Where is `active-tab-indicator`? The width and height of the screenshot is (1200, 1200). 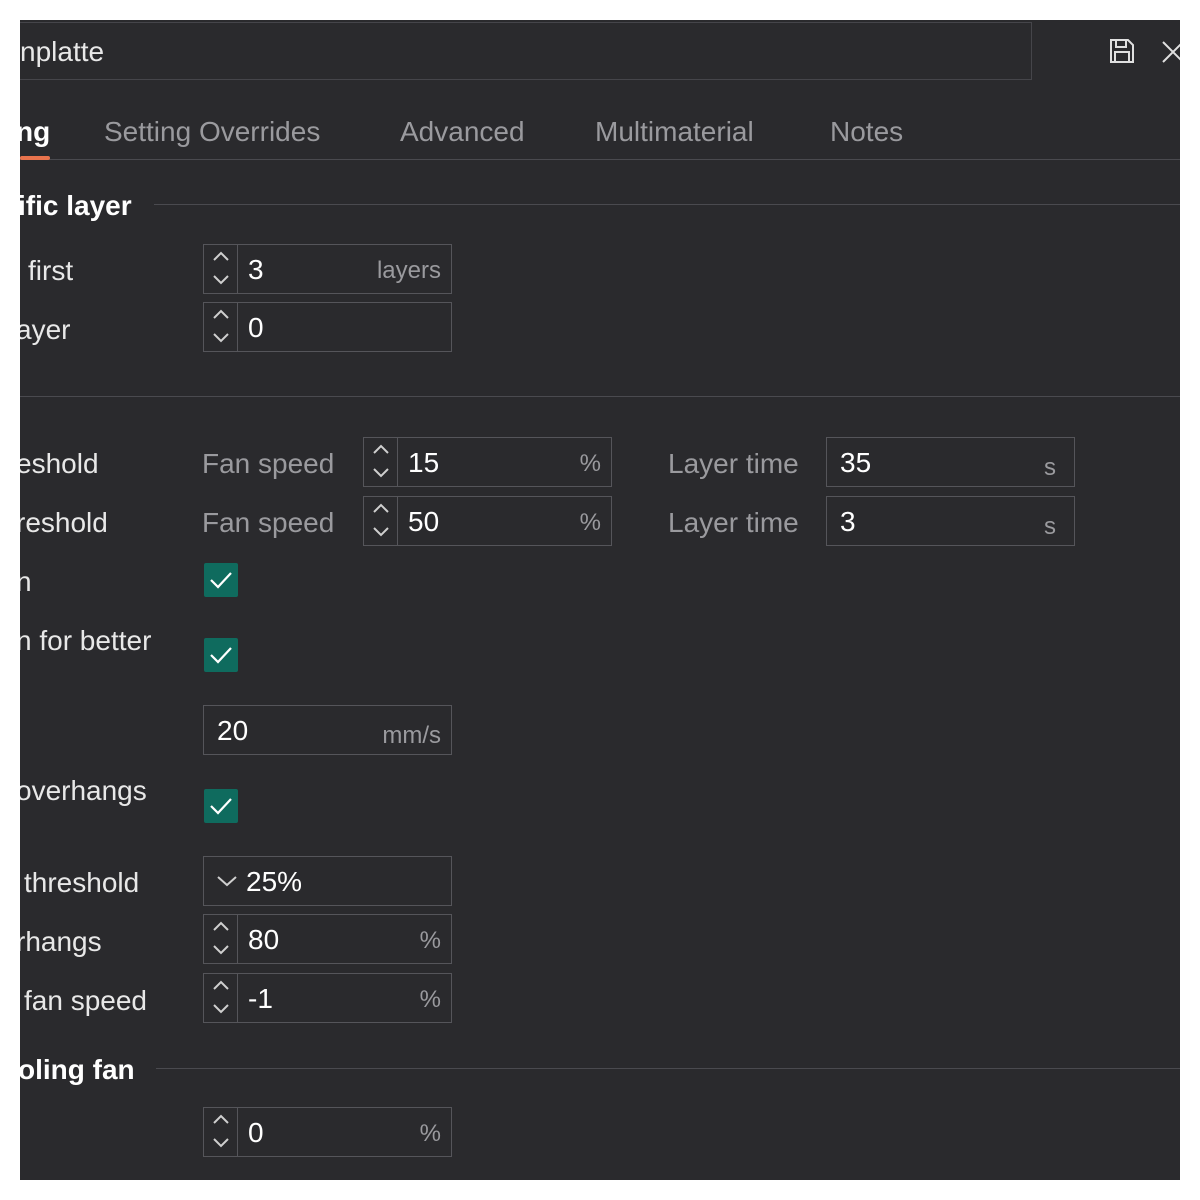 active-tab-indicator is located at coordinates (35, 158).